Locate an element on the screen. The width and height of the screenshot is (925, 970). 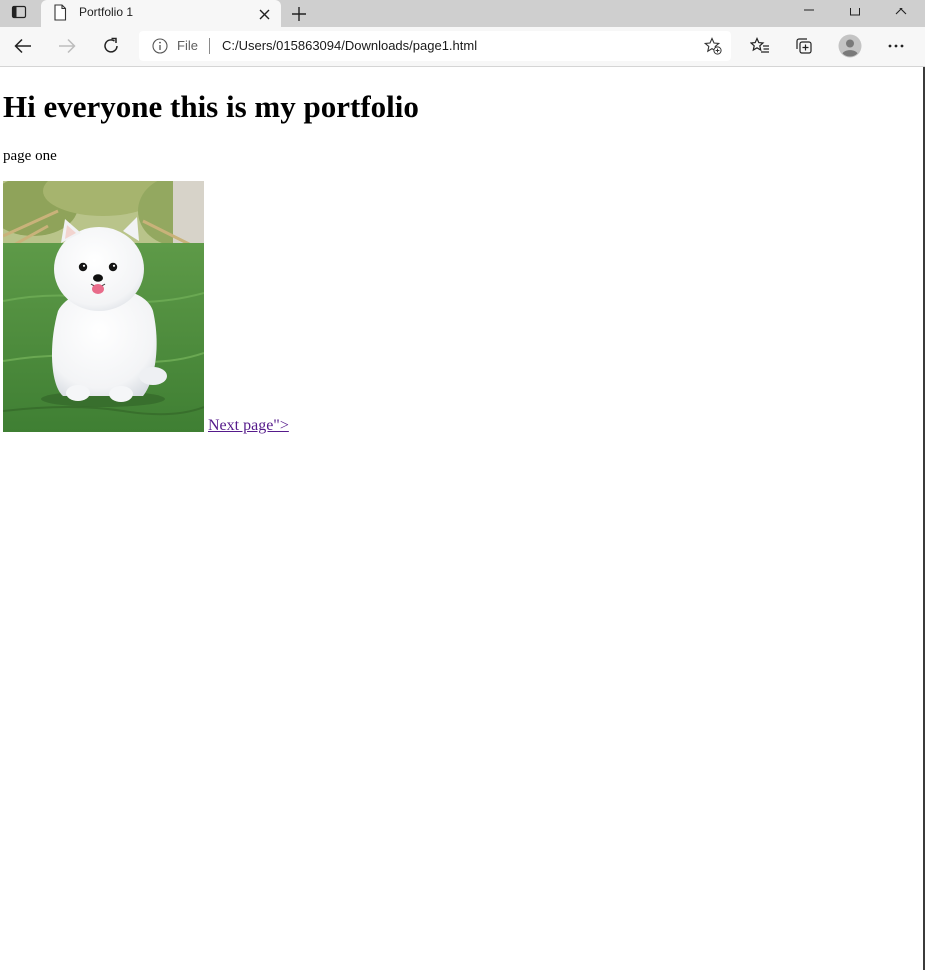
add-favorite-button is located at coordinates (713, 46).